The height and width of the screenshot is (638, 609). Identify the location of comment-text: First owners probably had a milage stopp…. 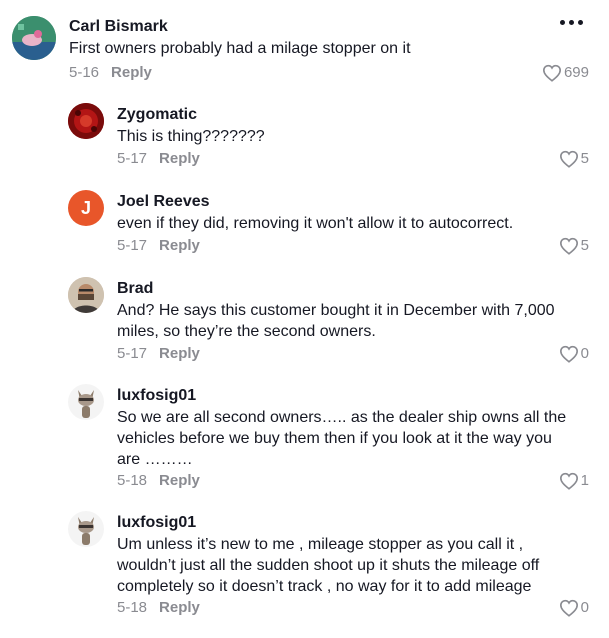
(240, 48).